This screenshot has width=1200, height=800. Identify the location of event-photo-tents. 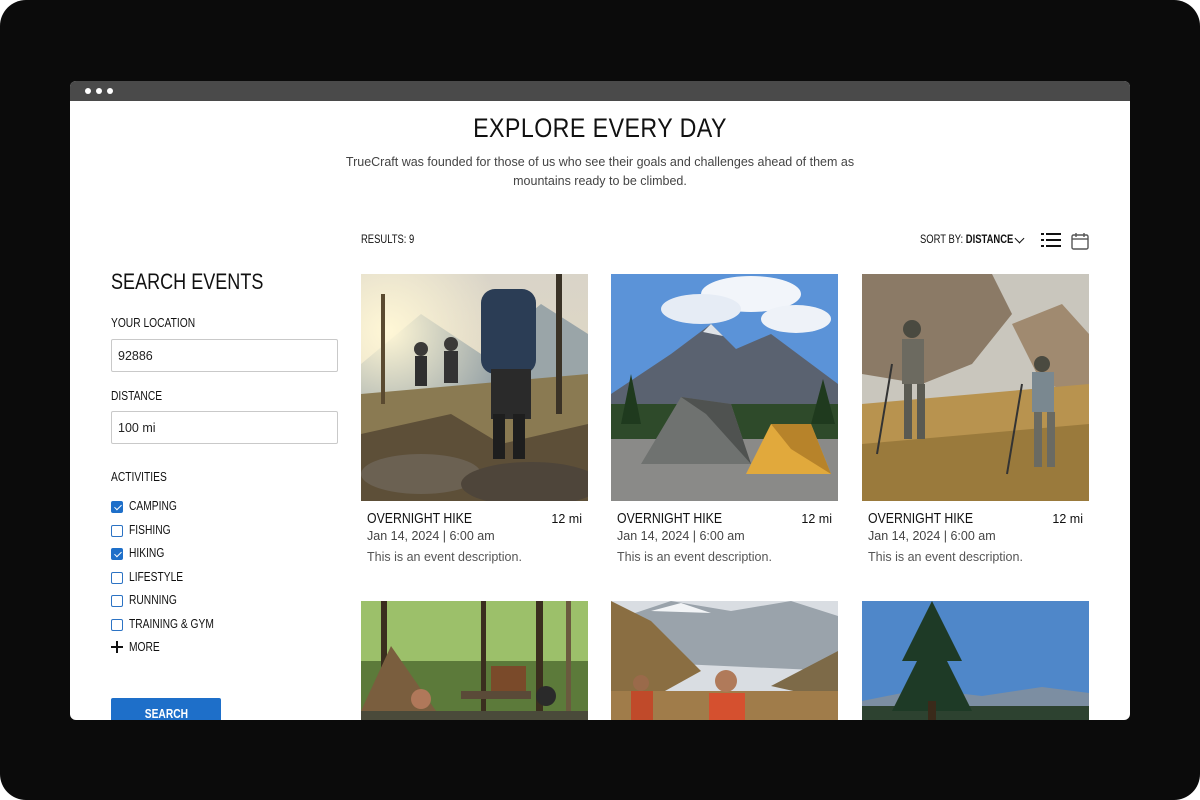
(724, 387).